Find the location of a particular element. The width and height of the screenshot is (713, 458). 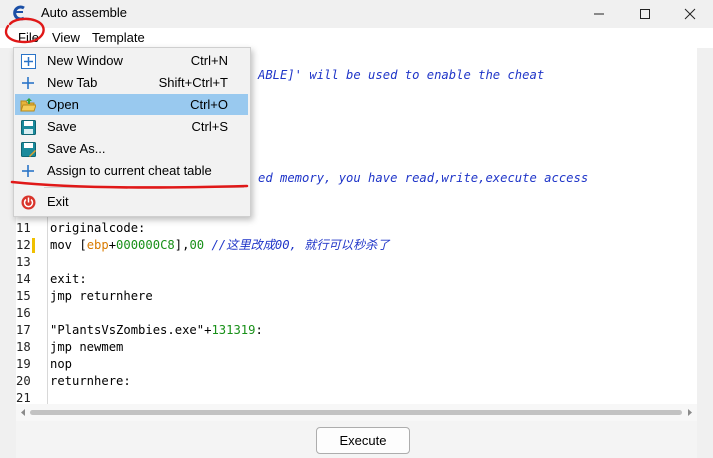

close-button is located at coordinates (690, 13).